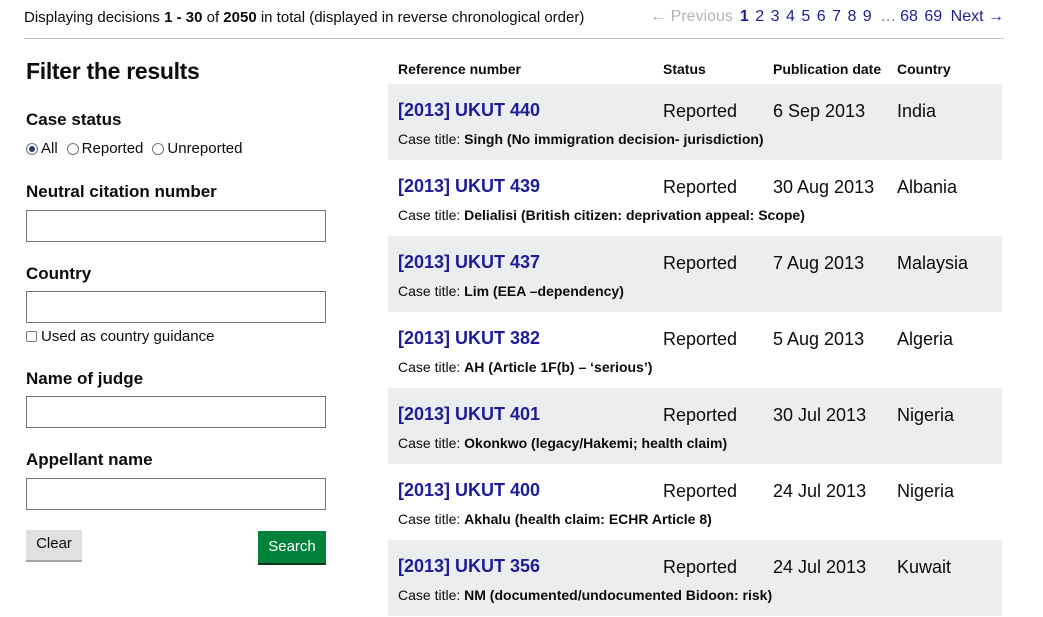 This screenshot has height=617, width=1043. What do you see at coordinates (511, 291) in the screenshot?
I see `case-title: Case title: Lim (EEA –dependency)` at bounding box center [511, 291].